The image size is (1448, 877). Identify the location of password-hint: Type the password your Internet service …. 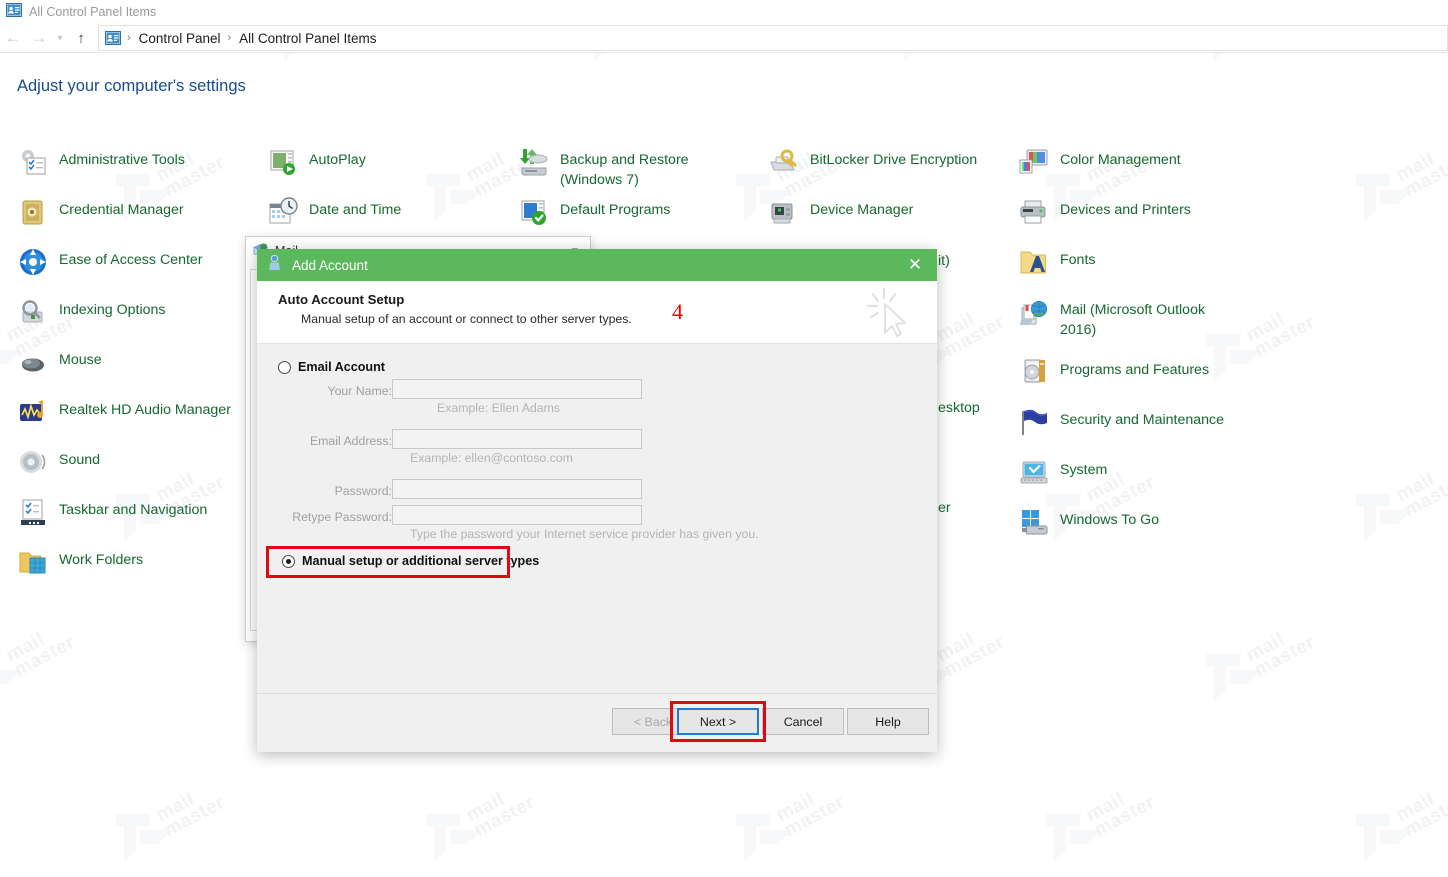
(584, 534).